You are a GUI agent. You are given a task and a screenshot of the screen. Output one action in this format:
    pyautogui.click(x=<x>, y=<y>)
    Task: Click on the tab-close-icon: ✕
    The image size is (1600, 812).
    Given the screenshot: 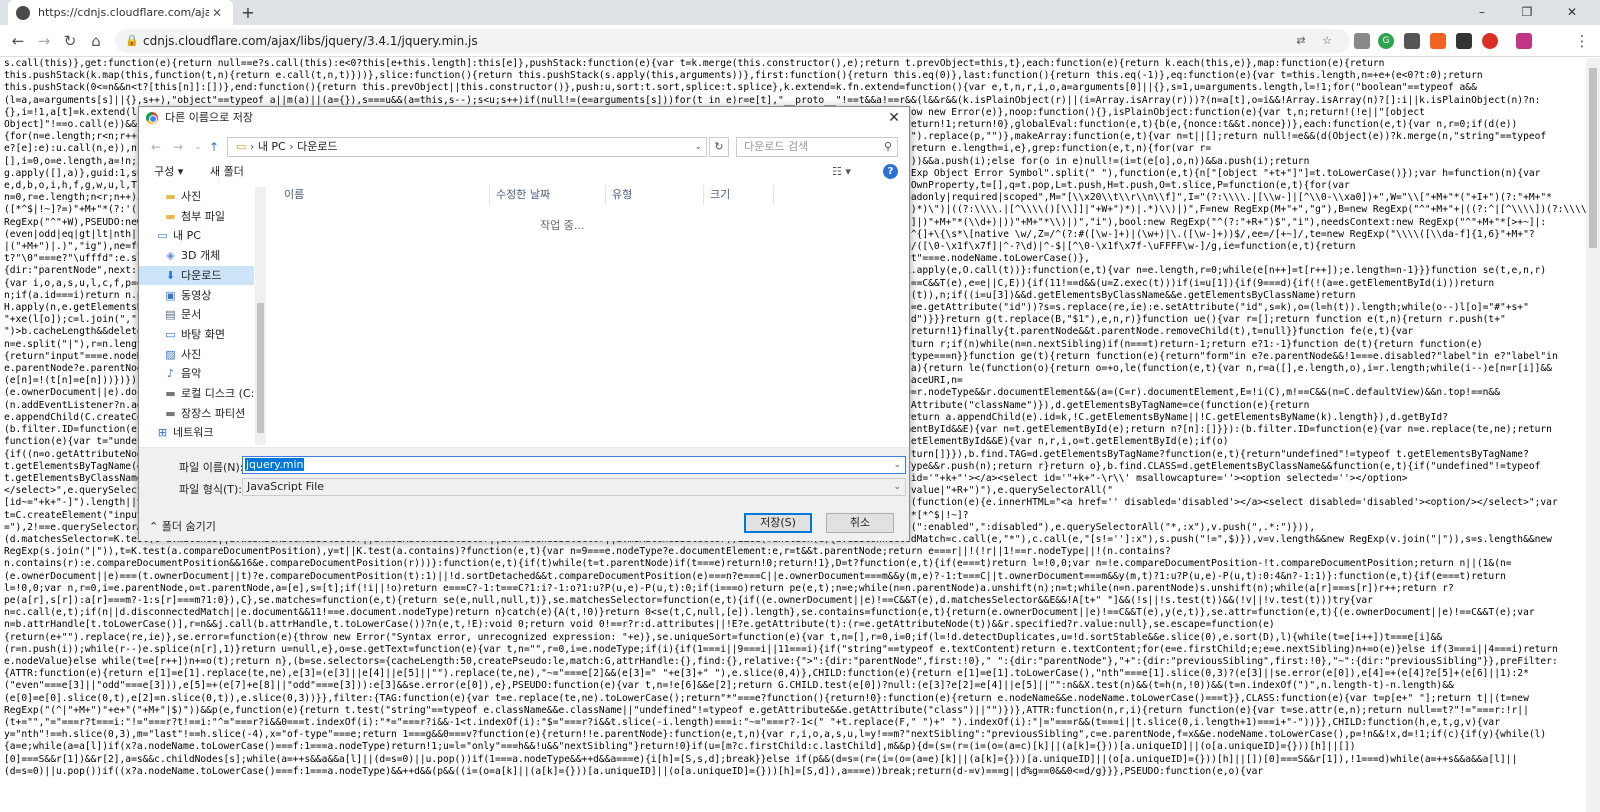 What is the action you would take?
    pyautogui.click(x=217, y=13)
    